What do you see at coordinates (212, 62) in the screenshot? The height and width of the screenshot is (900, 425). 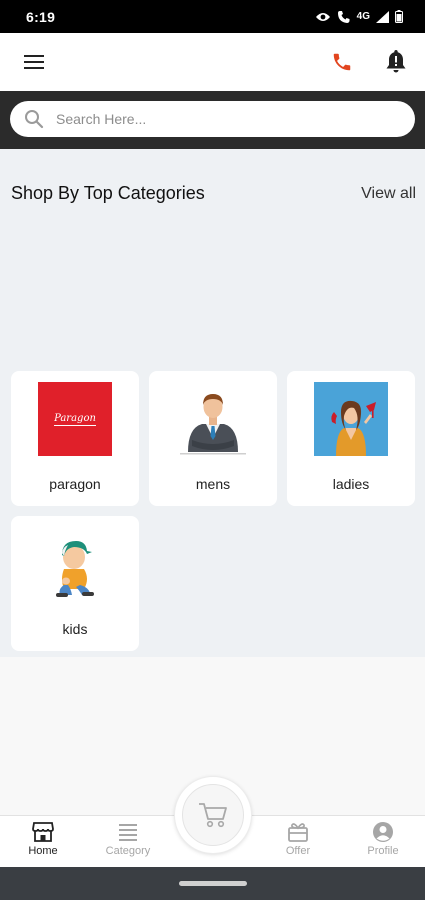 I see `app-header` at bounding box center [212, 62].